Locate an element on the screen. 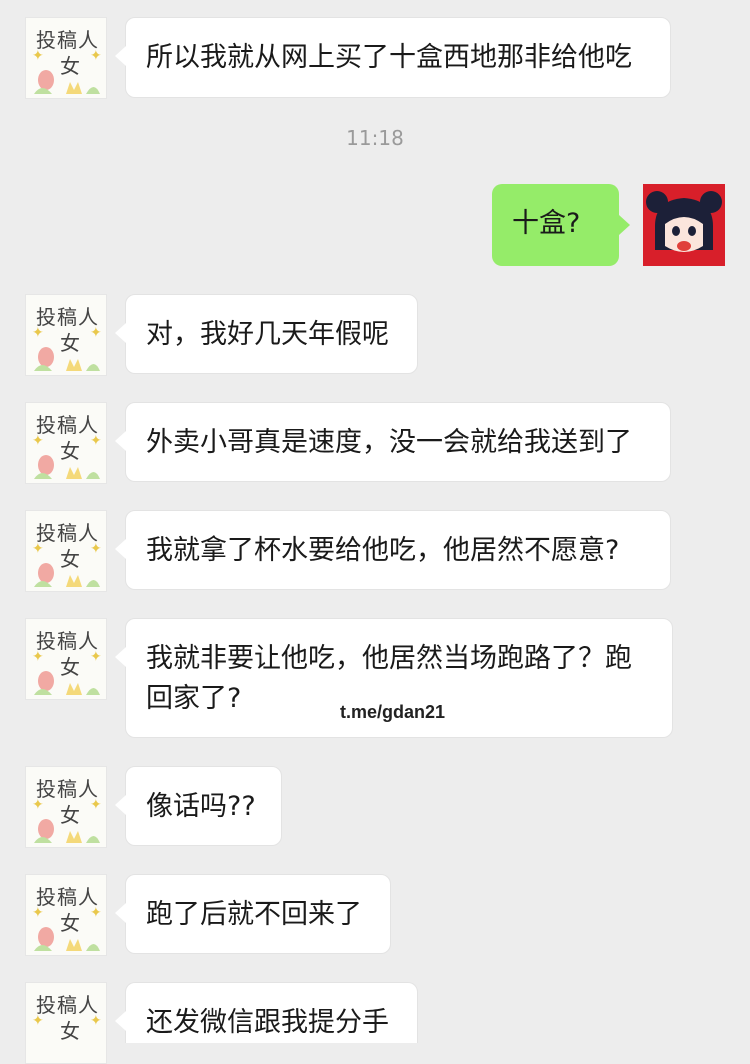  message-text: 跑了后就不回来了 is located at coordinates (254, 914).